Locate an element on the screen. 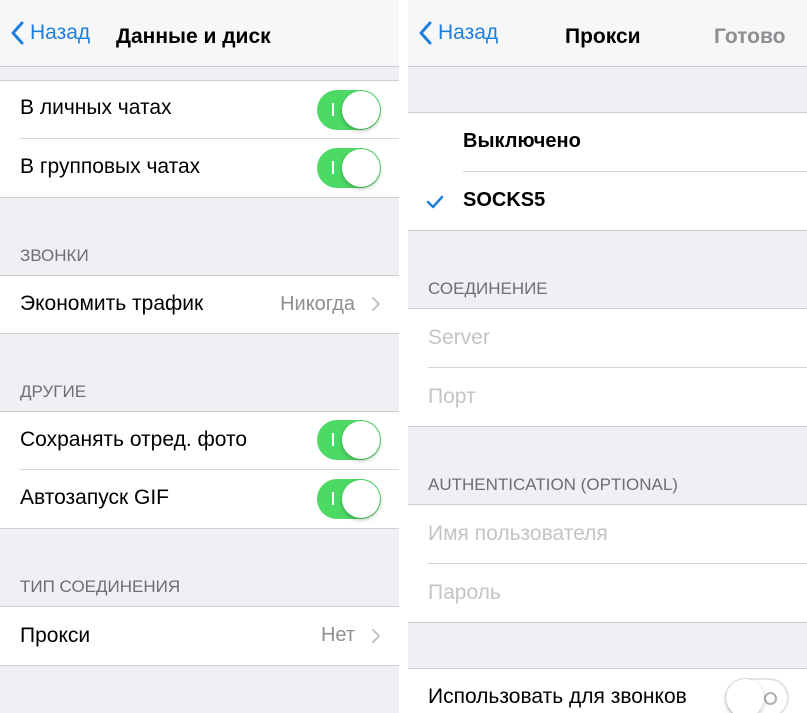 This screenshot has height=713, width=807. navigation-bar: Назад Данные и диск is located at coordinates (199, 33).